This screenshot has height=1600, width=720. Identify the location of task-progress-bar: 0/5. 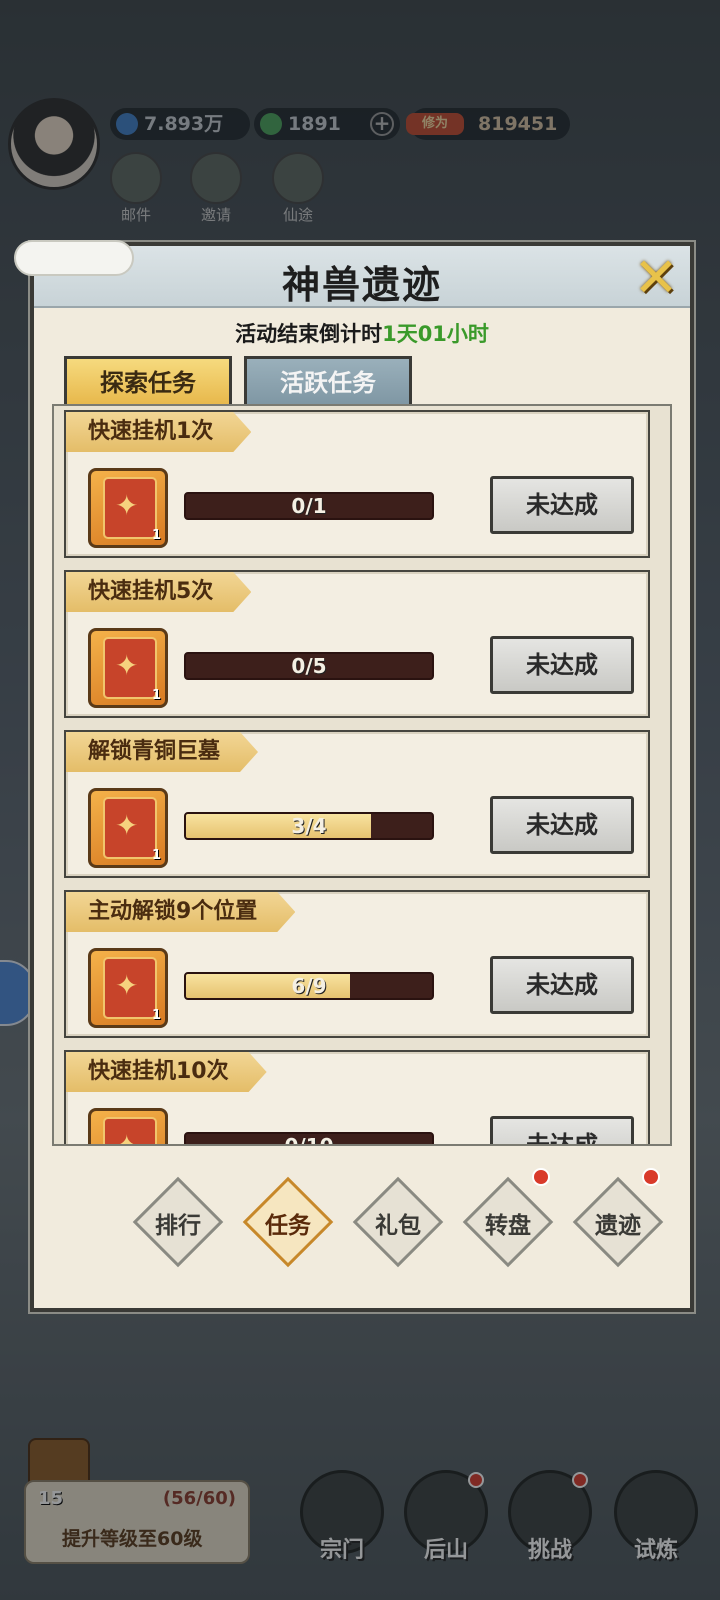
(309, 666).